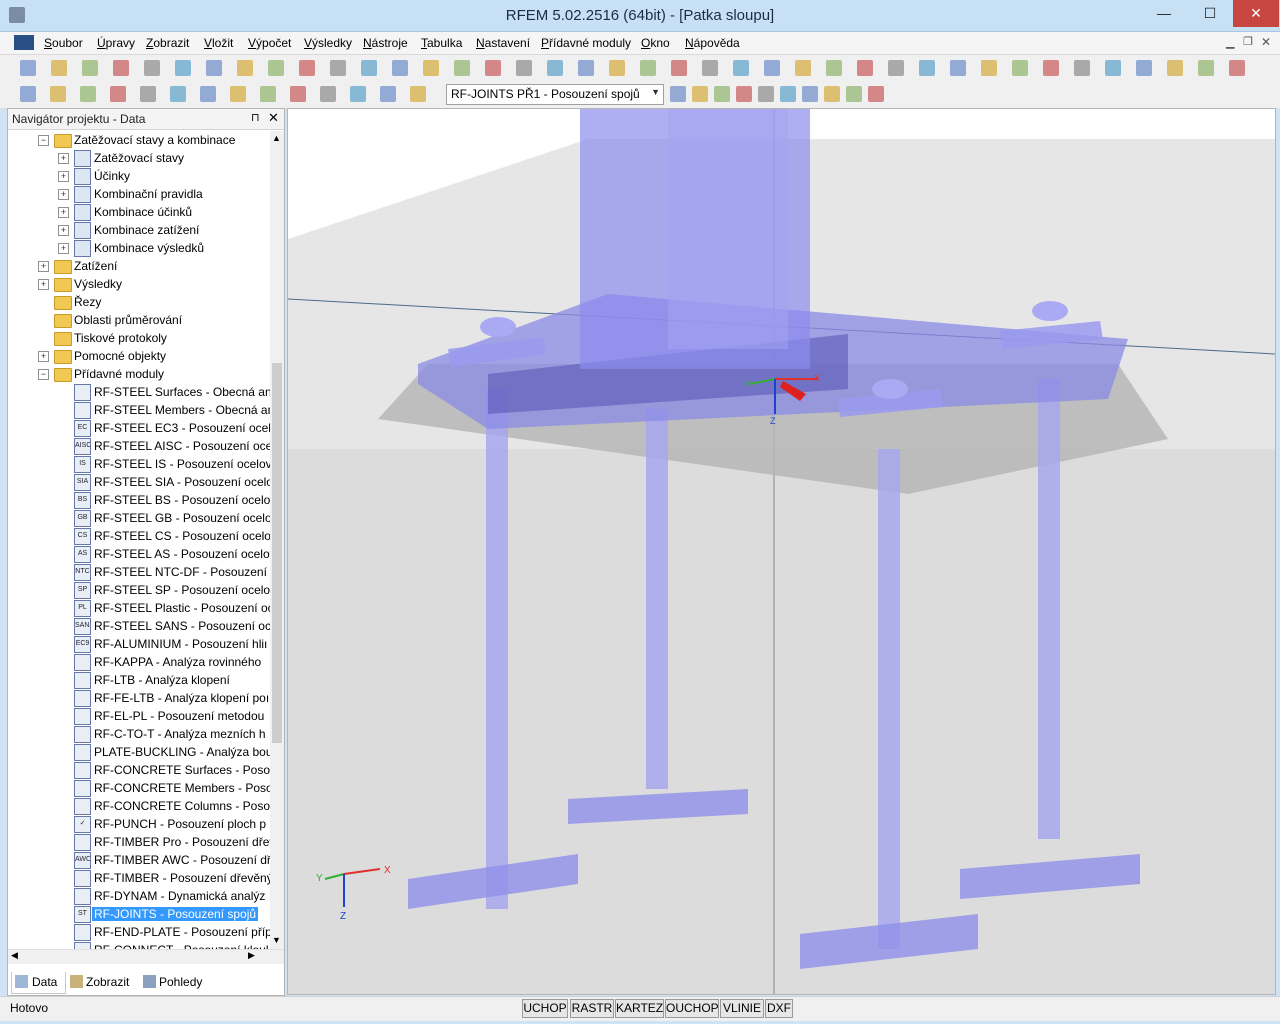 The image size is (1280, 1024). What do you see at coordinates (779, 1008) in the screenshot?
I see `dxf-toggle: DXF` at bounding box center [779, 1008].